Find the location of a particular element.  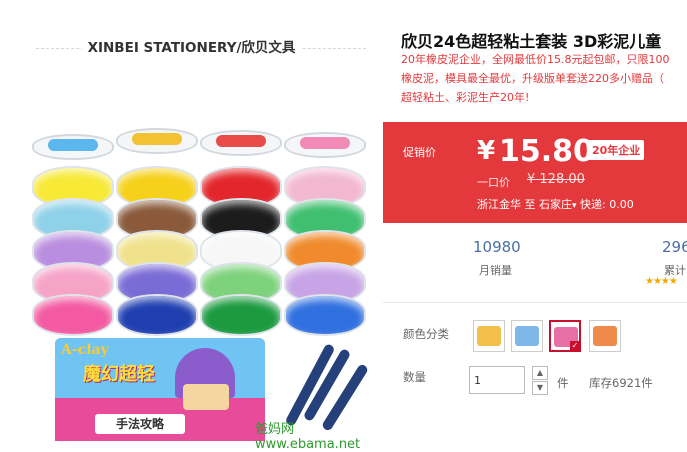

quantity-input is located at coordinates (497, 380).